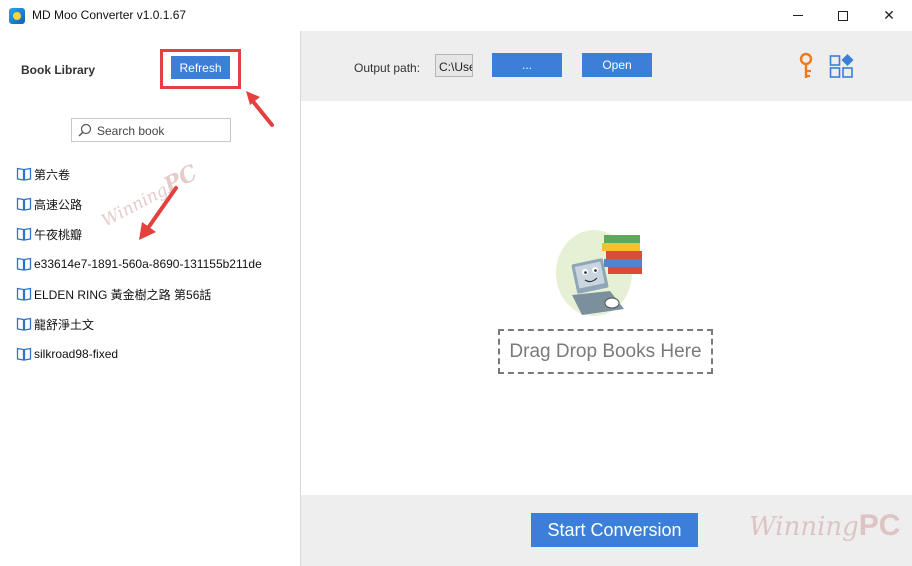  Describe the element at coordinates (58, 204) in the screenshot. I see `book-title: 高速公路` at that location.